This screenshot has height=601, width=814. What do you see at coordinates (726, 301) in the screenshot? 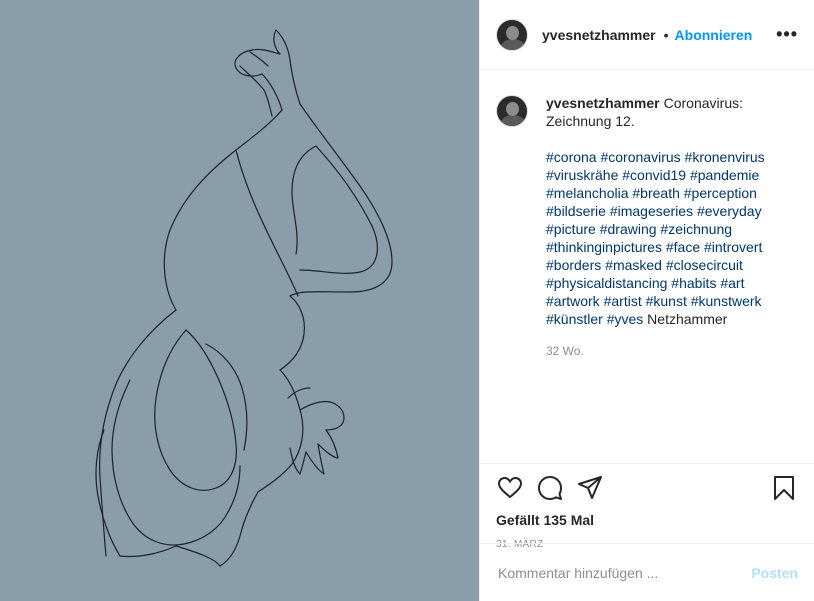
I see `hashtag-link: #kunstwerk` at bounding box center [726, 301].